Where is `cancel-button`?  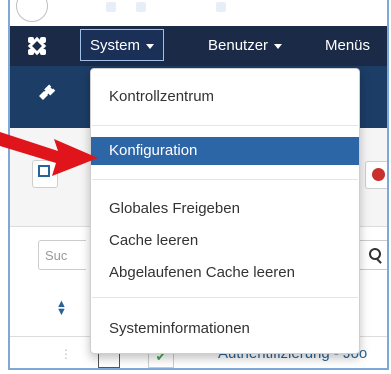
cancel-button is located at coordinates (376, 175).